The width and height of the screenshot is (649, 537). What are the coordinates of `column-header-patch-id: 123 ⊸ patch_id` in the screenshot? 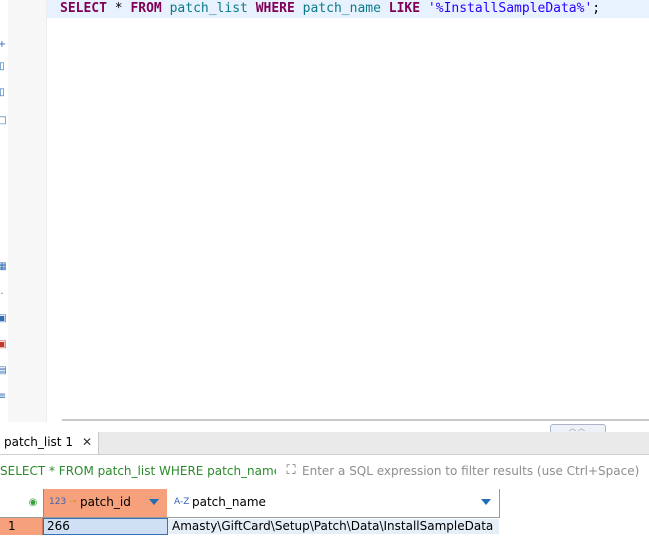 It's located at (105, 503).